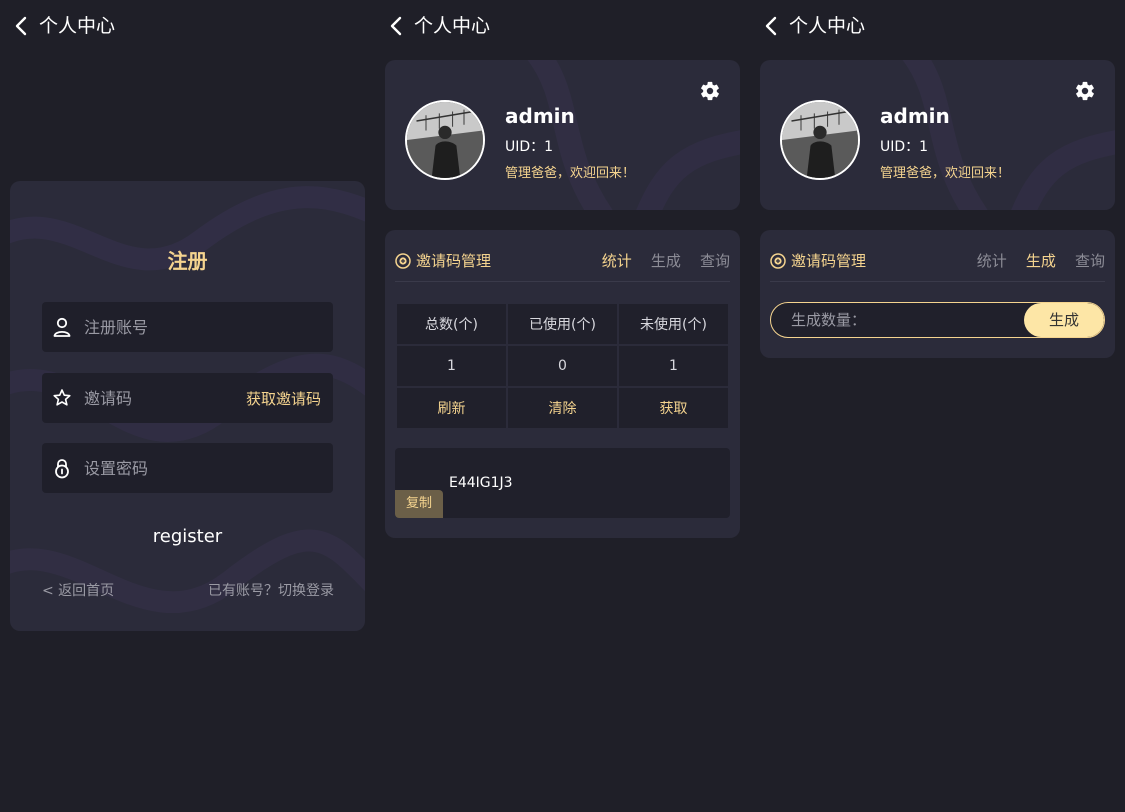 Image resolution: width=1125 pixels, height=812 pixels. What do you see at coordinates (187, 536) in the screenshot?
I see `register-button: register` at bounding box center [187, 536].